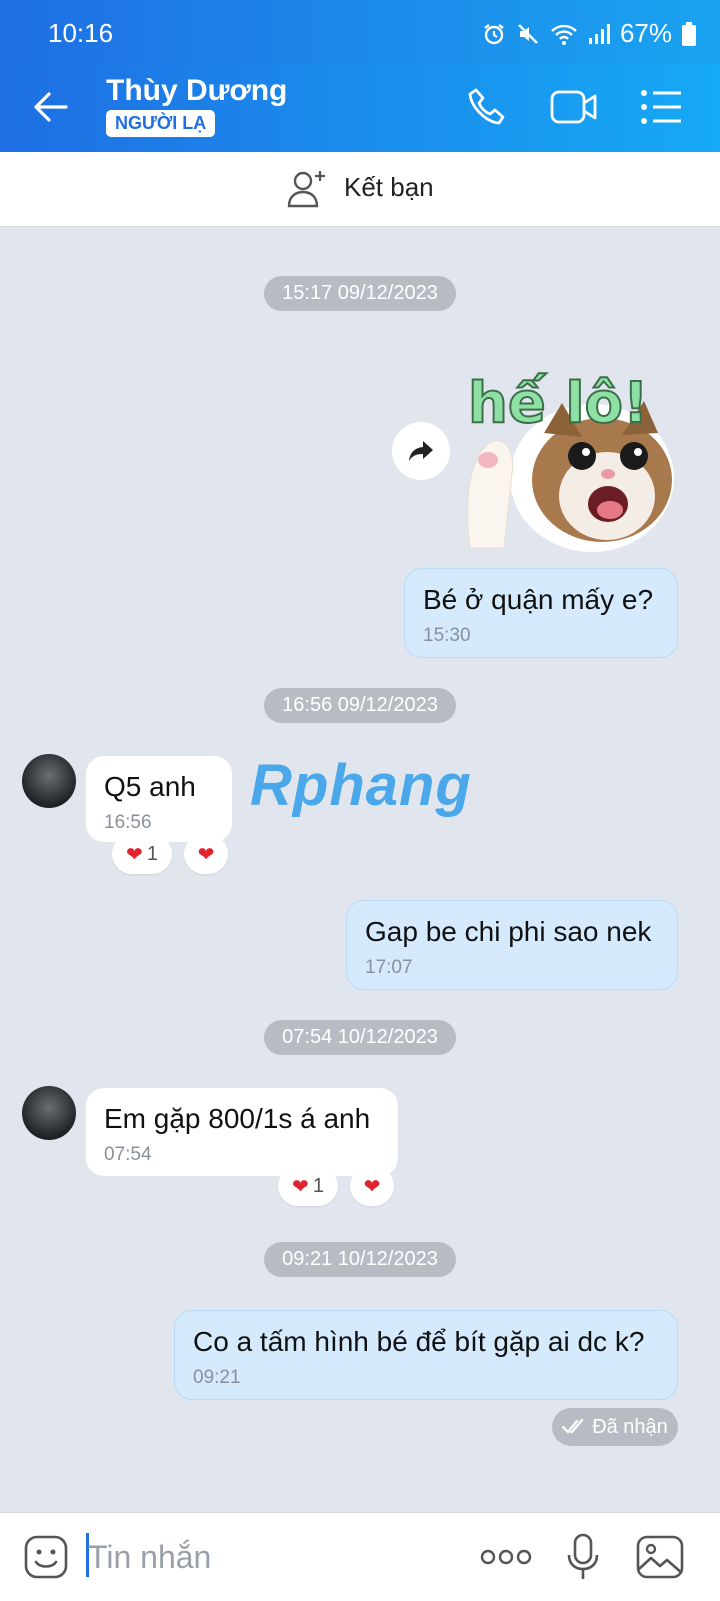  What do you see at coordinates (128, 822) in the screenshot?
I see `message-time: 16:56` at bounding box center [128, 822].